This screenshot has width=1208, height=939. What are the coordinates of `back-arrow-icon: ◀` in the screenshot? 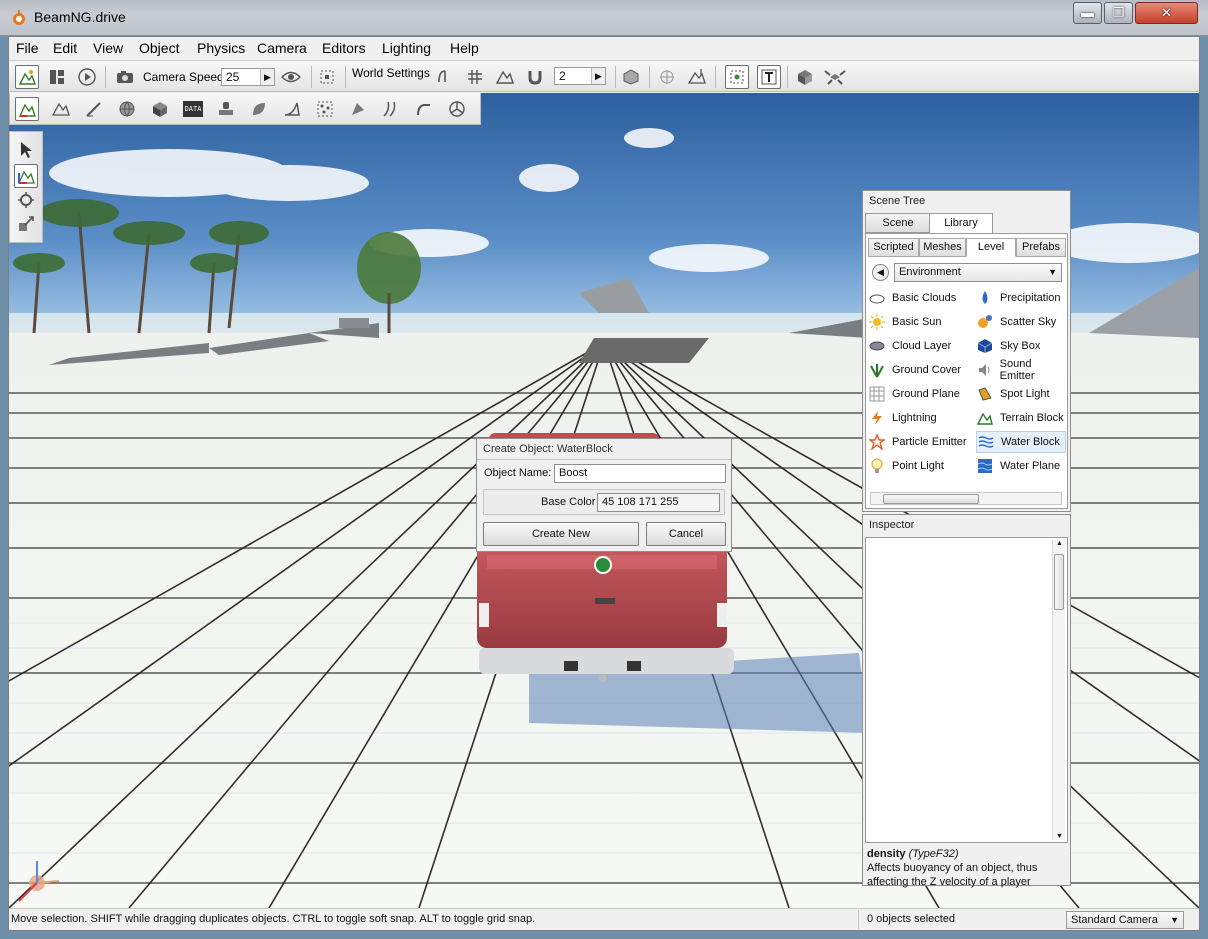 It's located at (880, 272).